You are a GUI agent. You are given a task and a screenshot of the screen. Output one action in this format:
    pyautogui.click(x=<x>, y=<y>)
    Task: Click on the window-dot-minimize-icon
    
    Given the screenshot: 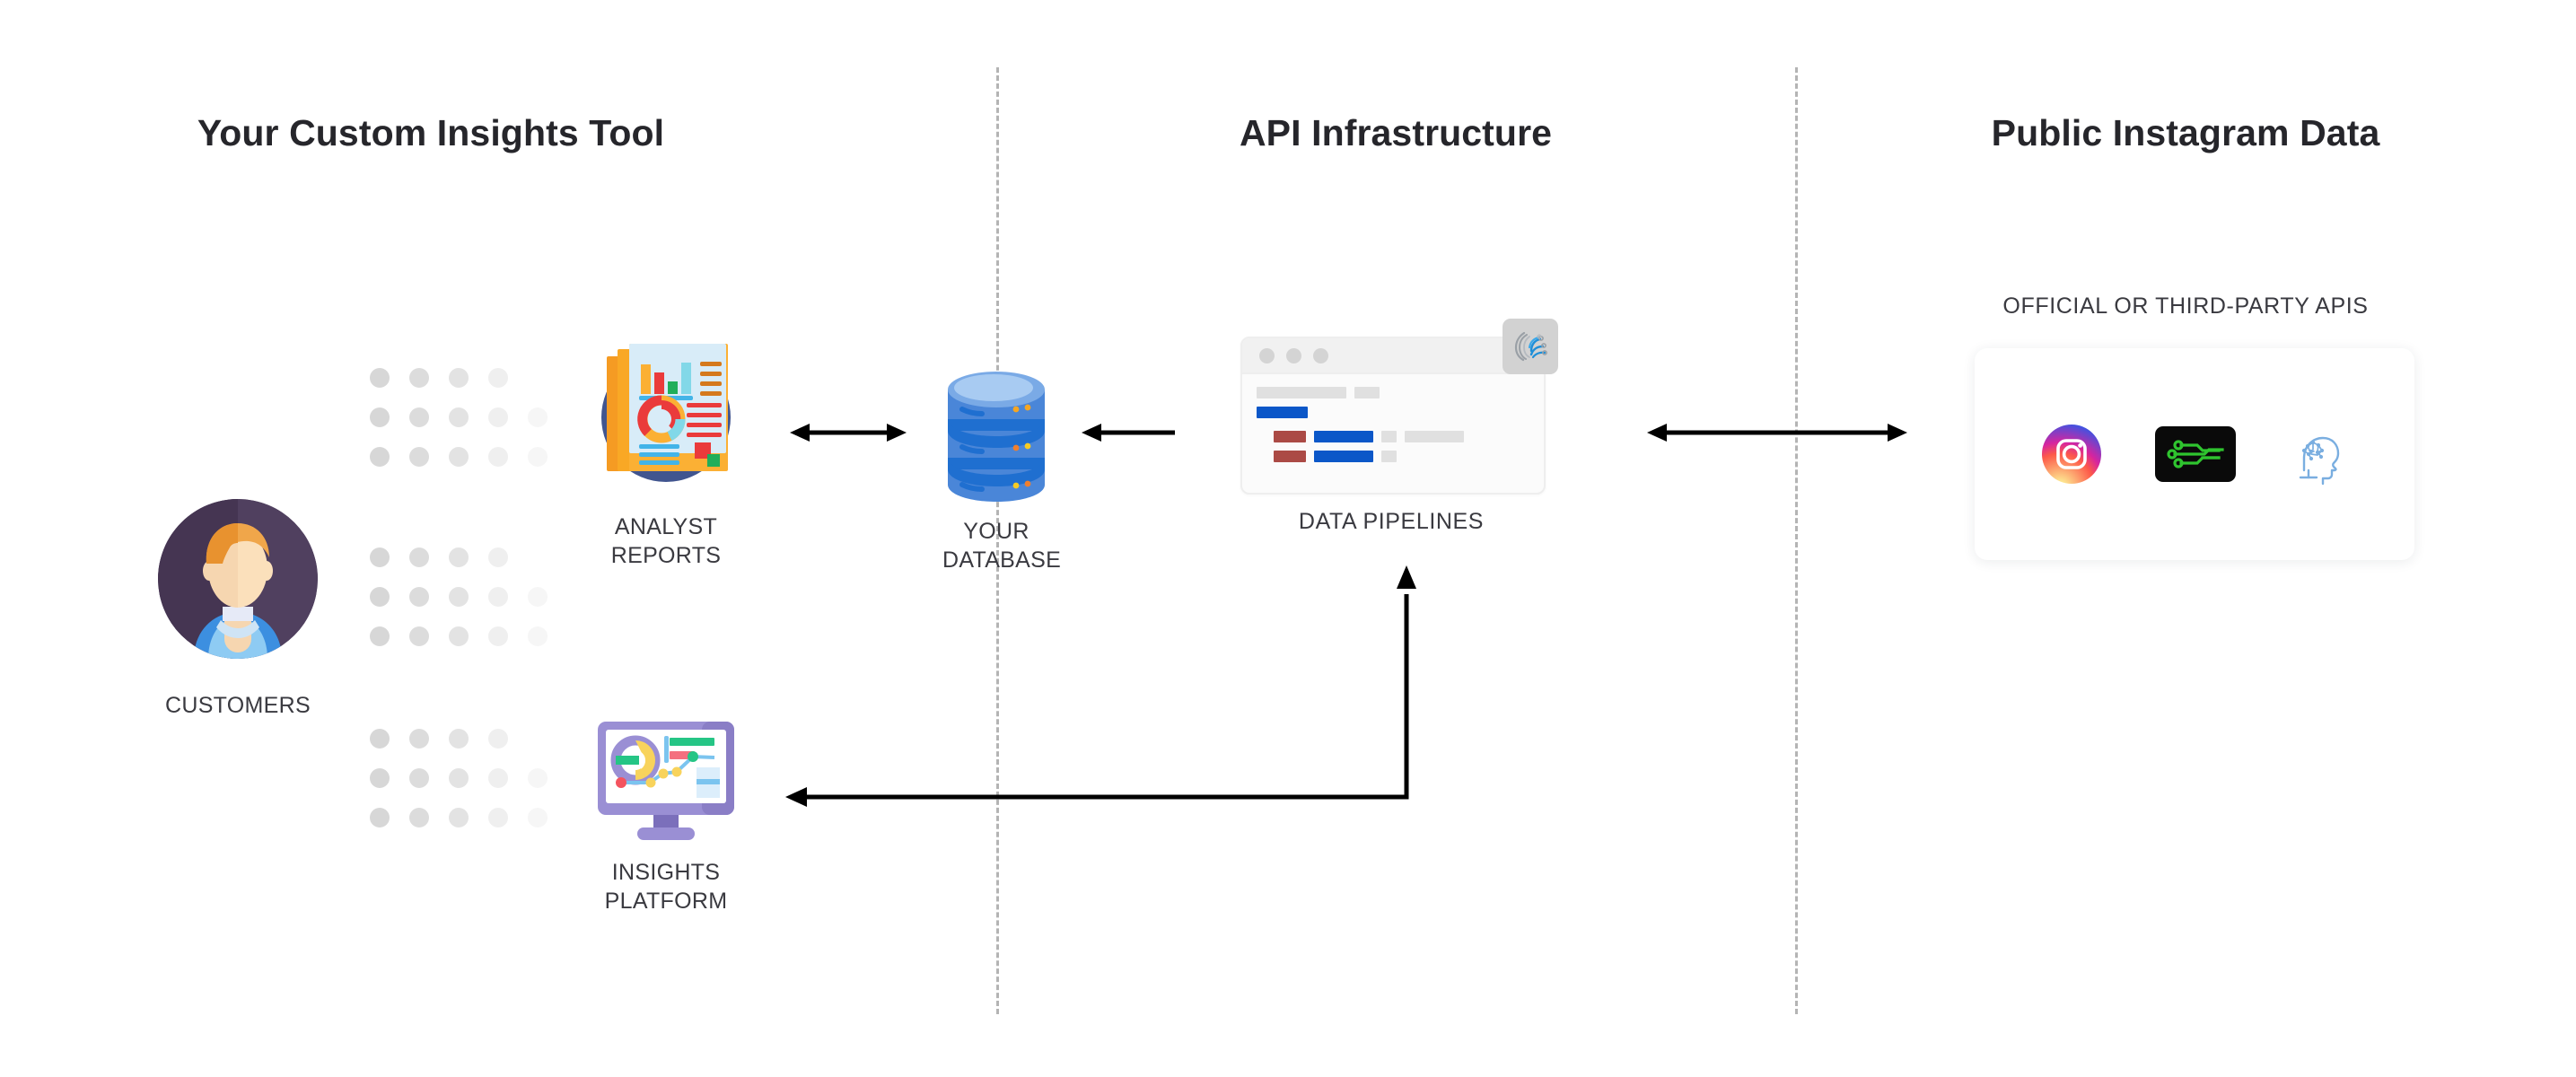 What is the action you would take?
    pyautogui.click(x=1293, y=355)
    